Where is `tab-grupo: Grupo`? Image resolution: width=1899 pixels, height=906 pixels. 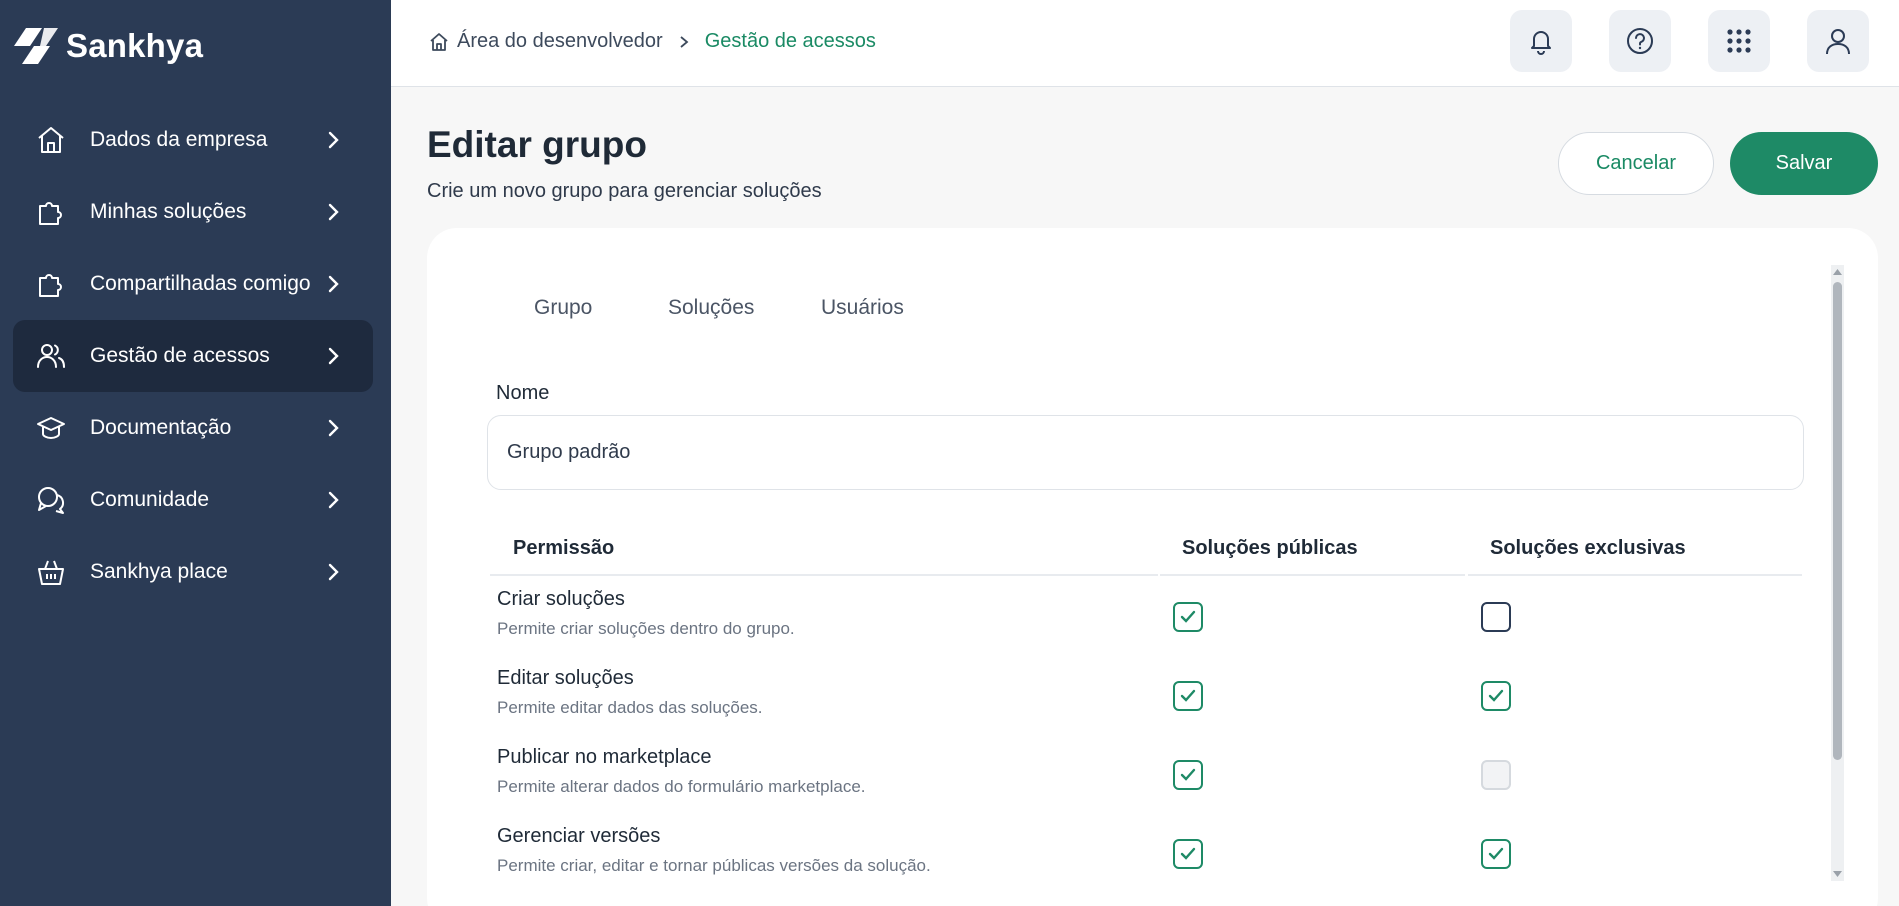
tab-grupo: Grupo is located at coordinates (563, 308).